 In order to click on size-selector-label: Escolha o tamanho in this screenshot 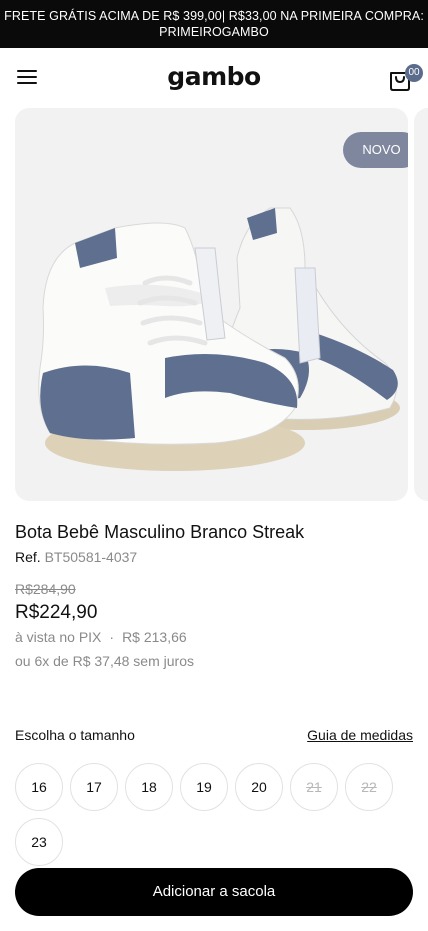, I will do `click(75, 735)`.